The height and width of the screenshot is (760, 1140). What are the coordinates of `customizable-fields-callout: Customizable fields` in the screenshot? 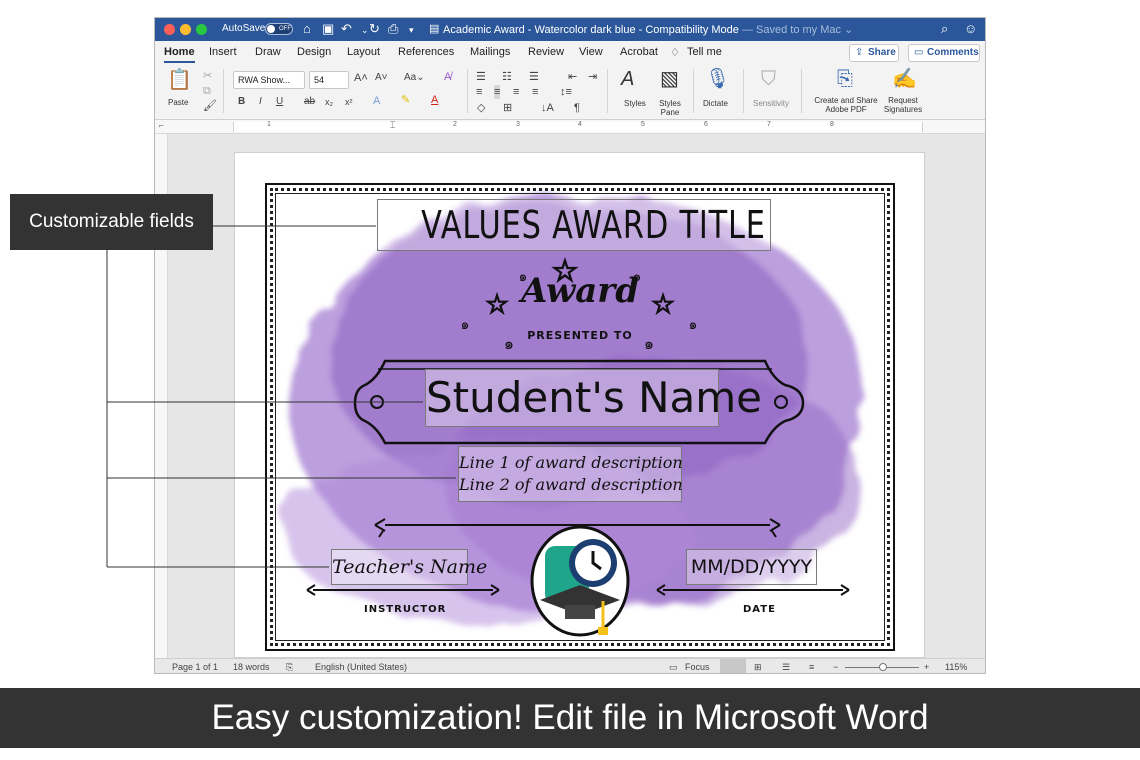 It's located at (111, 222).